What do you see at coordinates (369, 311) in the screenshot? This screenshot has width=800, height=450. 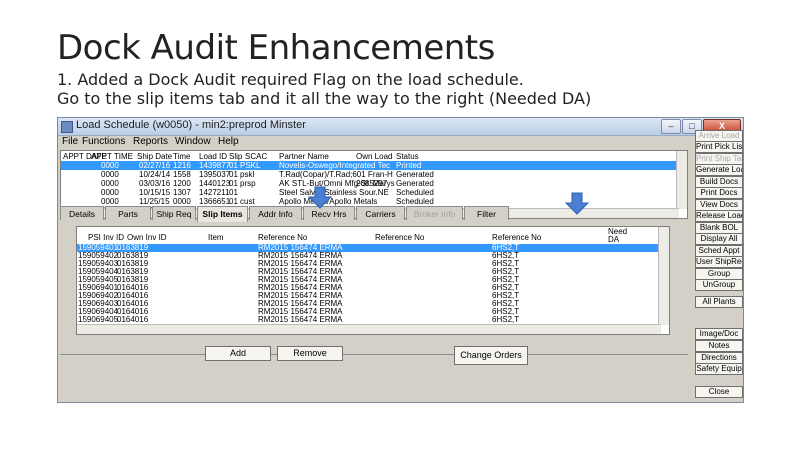 I see `slip-row: 159069404 0164016 RM2015 156474 ERMA 6HS2,T` at bounding box center [369, 311].